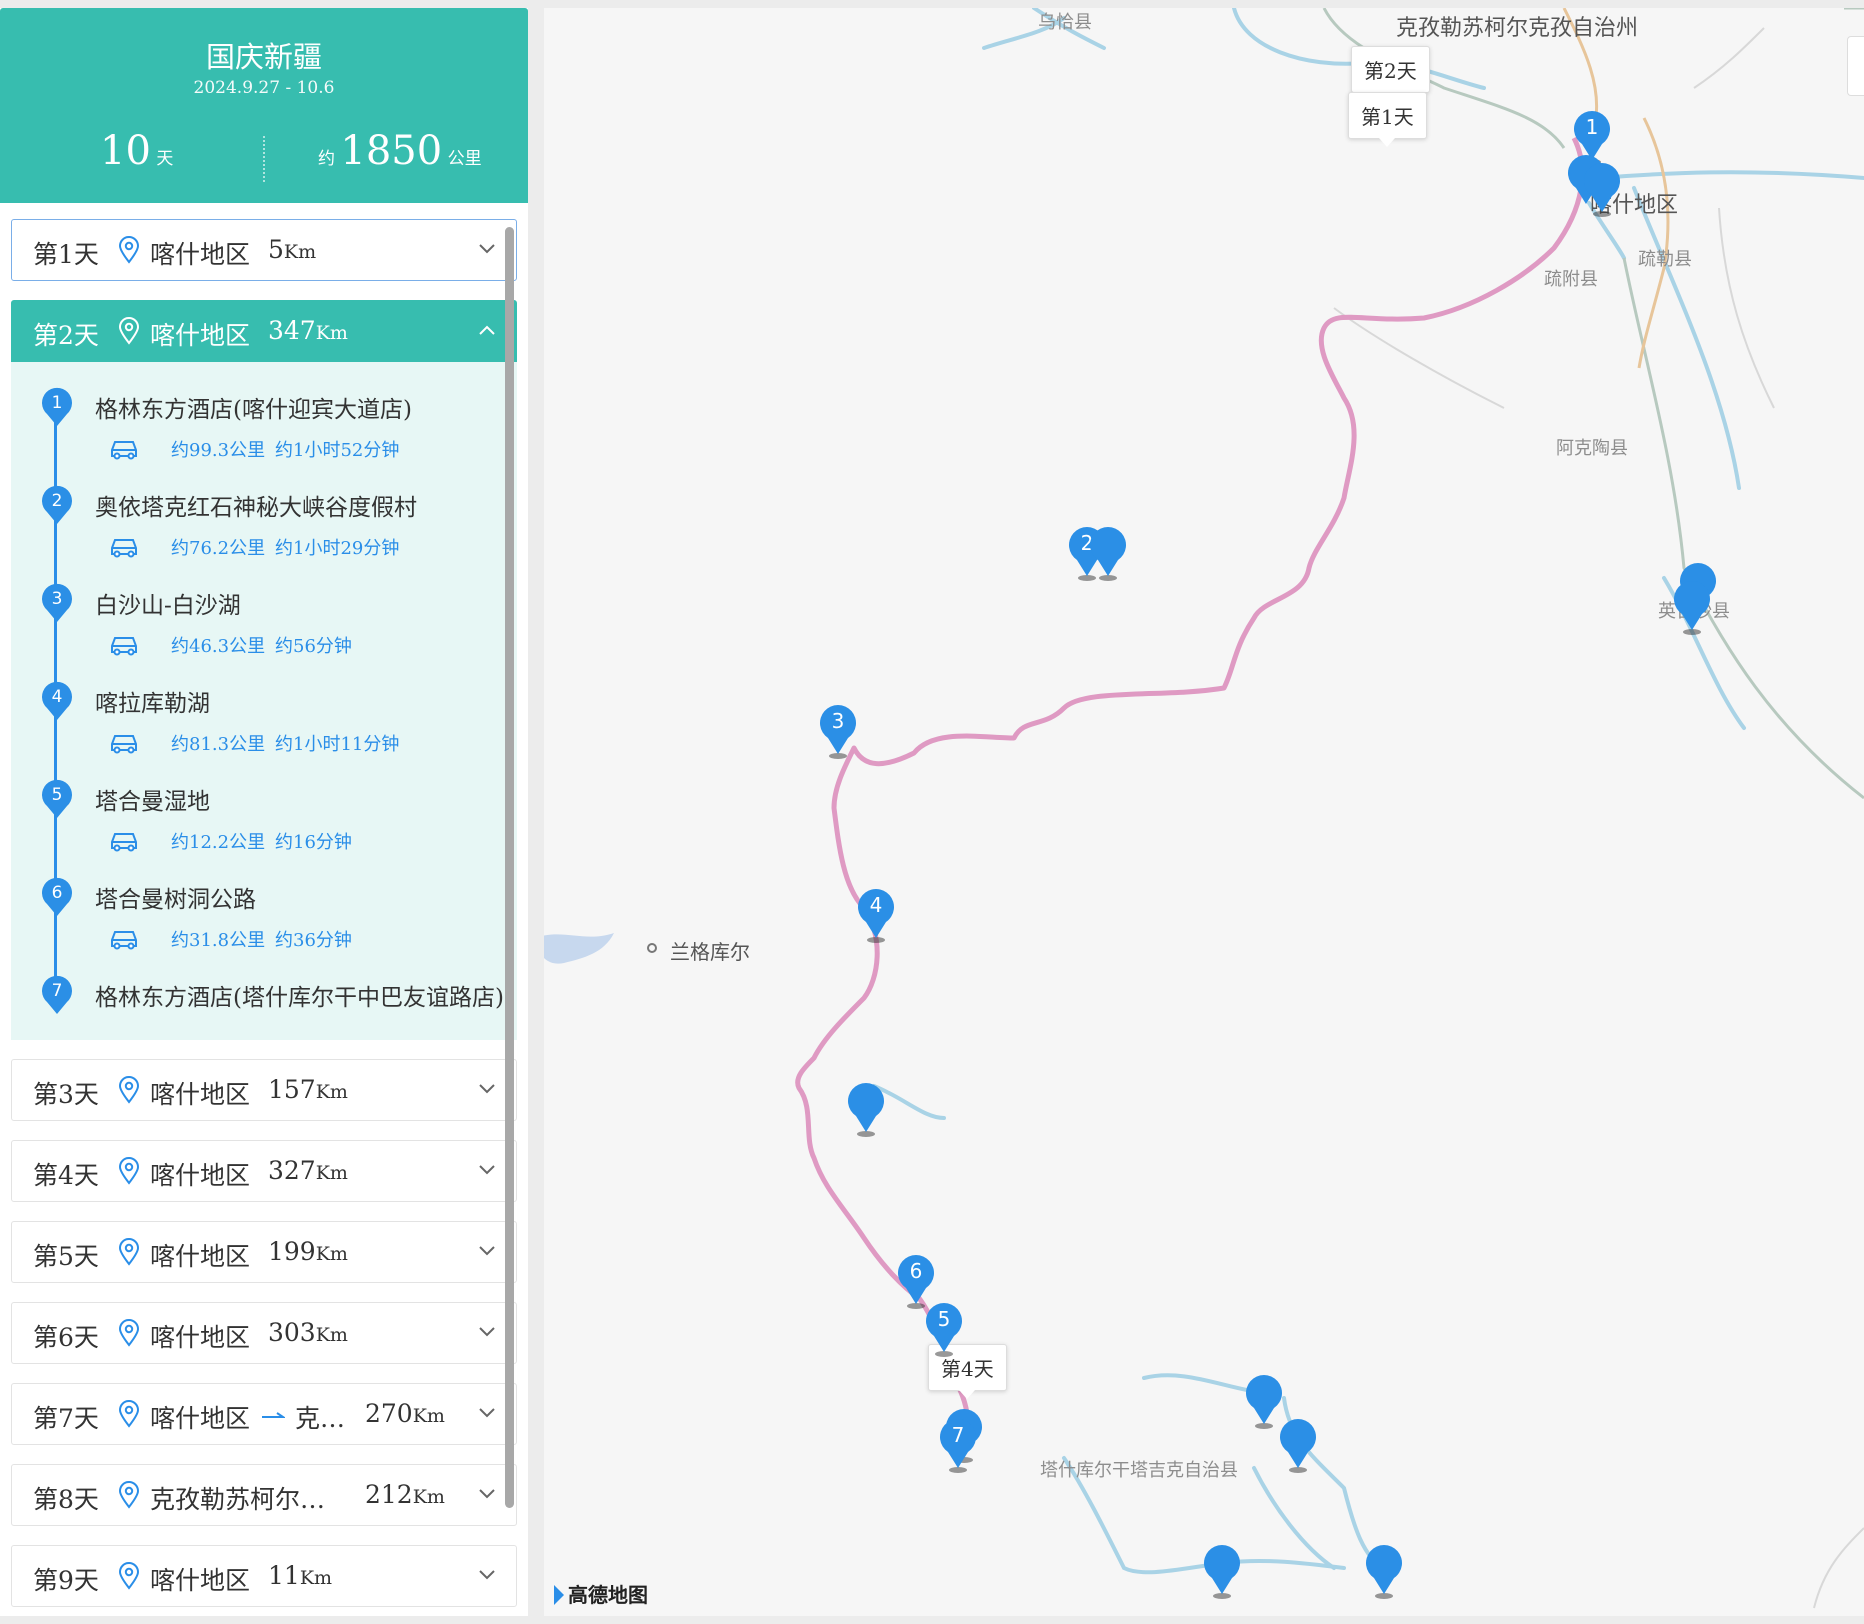  I want to click on map-marker: 5, so click(944, 1327).